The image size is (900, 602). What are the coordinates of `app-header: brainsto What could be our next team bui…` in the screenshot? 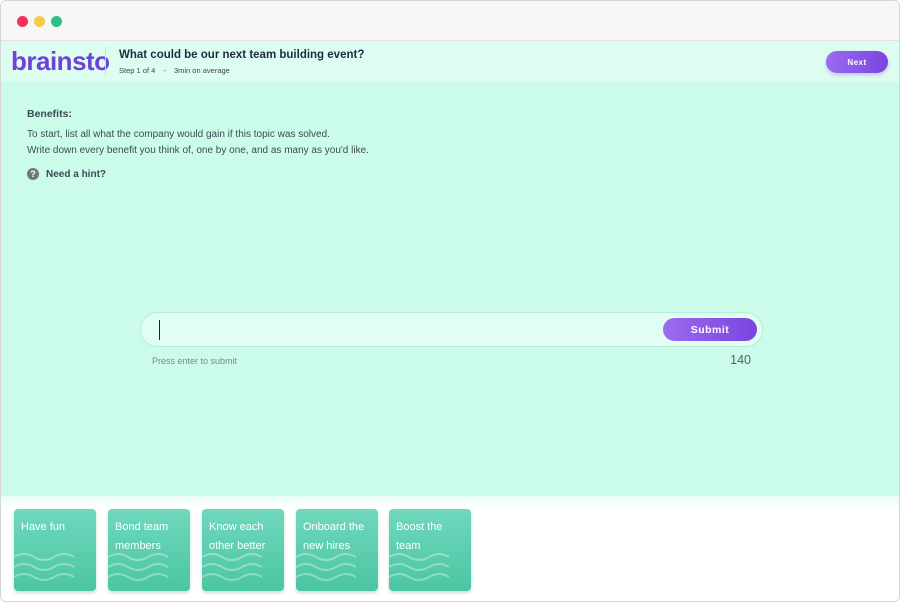 It's located at (450, 61).